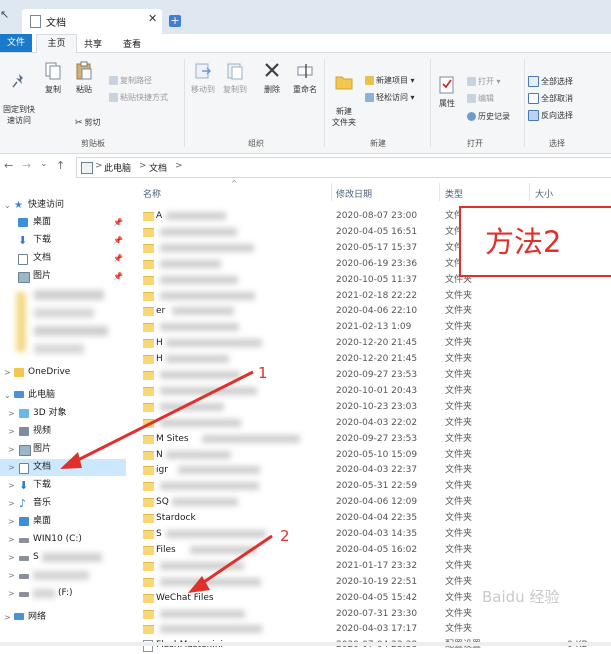 This screenshot has height=654, width=611. Describe the element at coordinates (285, 536) in the screenshot. I see `arrow-2-number: 2` at that location.